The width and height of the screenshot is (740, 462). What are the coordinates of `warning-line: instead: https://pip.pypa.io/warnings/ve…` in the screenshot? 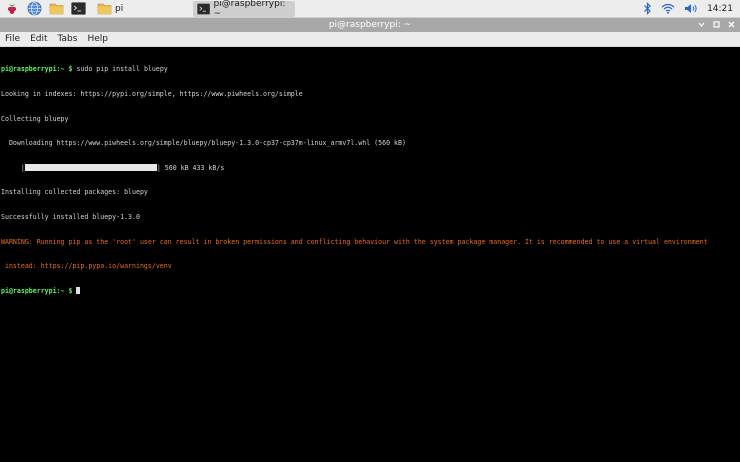 It's located at (86, 266).